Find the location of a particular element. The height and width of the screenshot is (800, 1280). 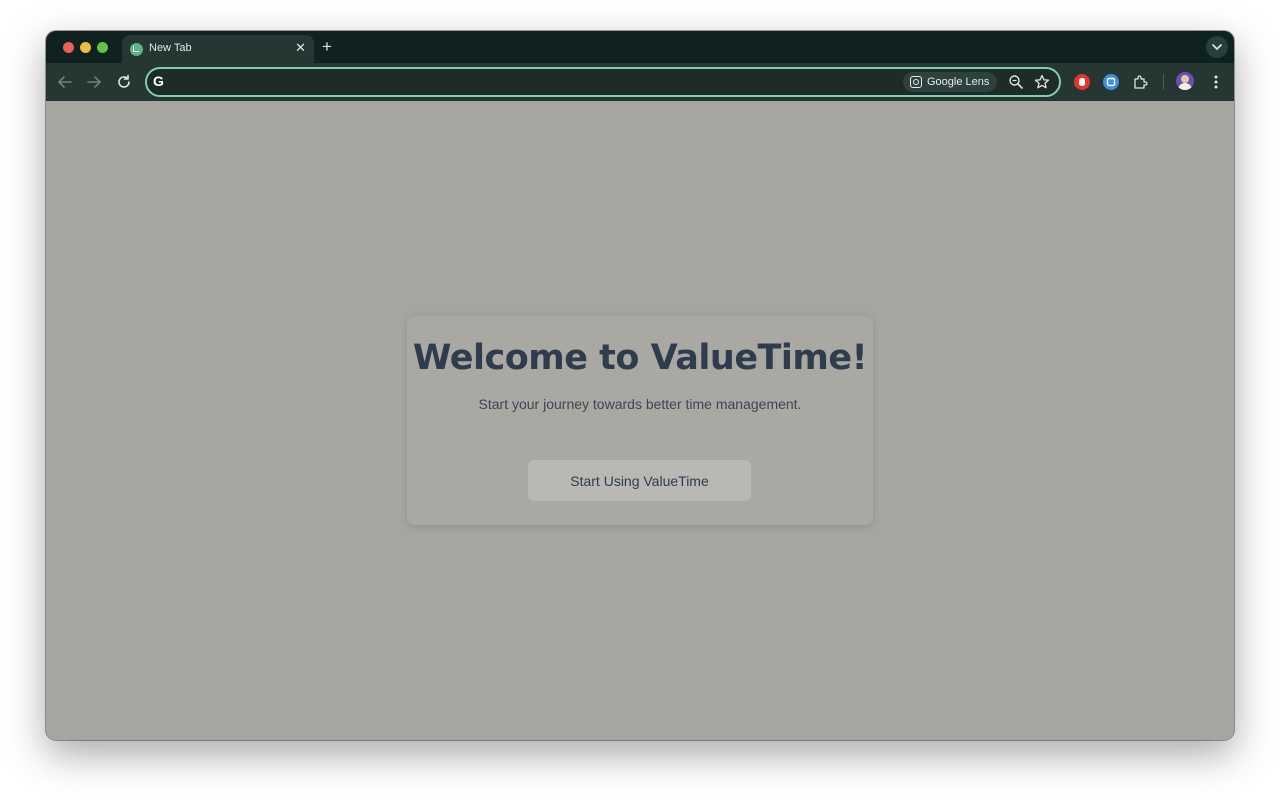

window-maximize-button is located at coordinates (102, 47).